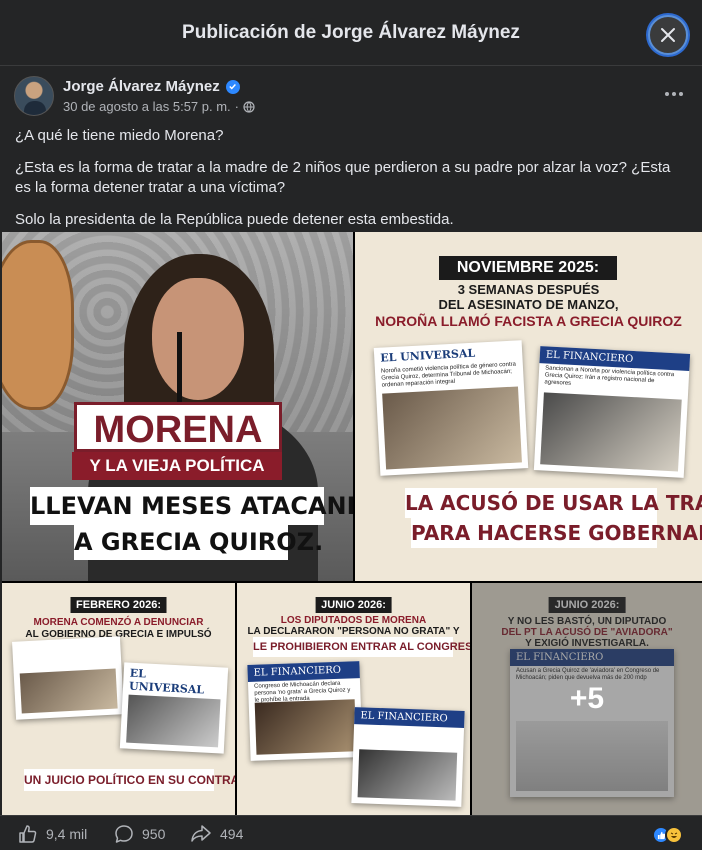  I want to click on more-images-count: +5, so click(587, 698).